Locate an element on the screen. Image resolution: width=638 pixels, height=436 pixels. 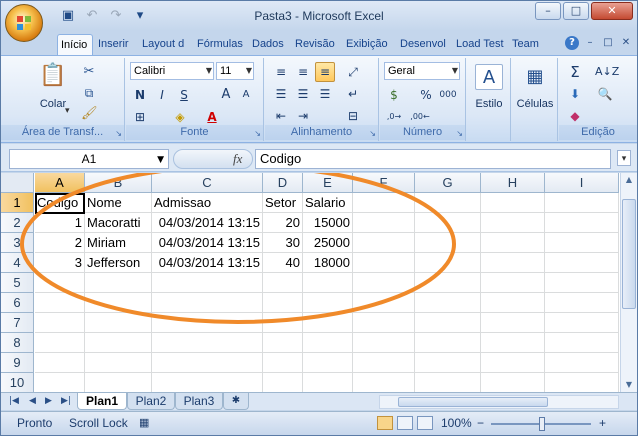
cell-f9 is located at coordinates (384, 363).